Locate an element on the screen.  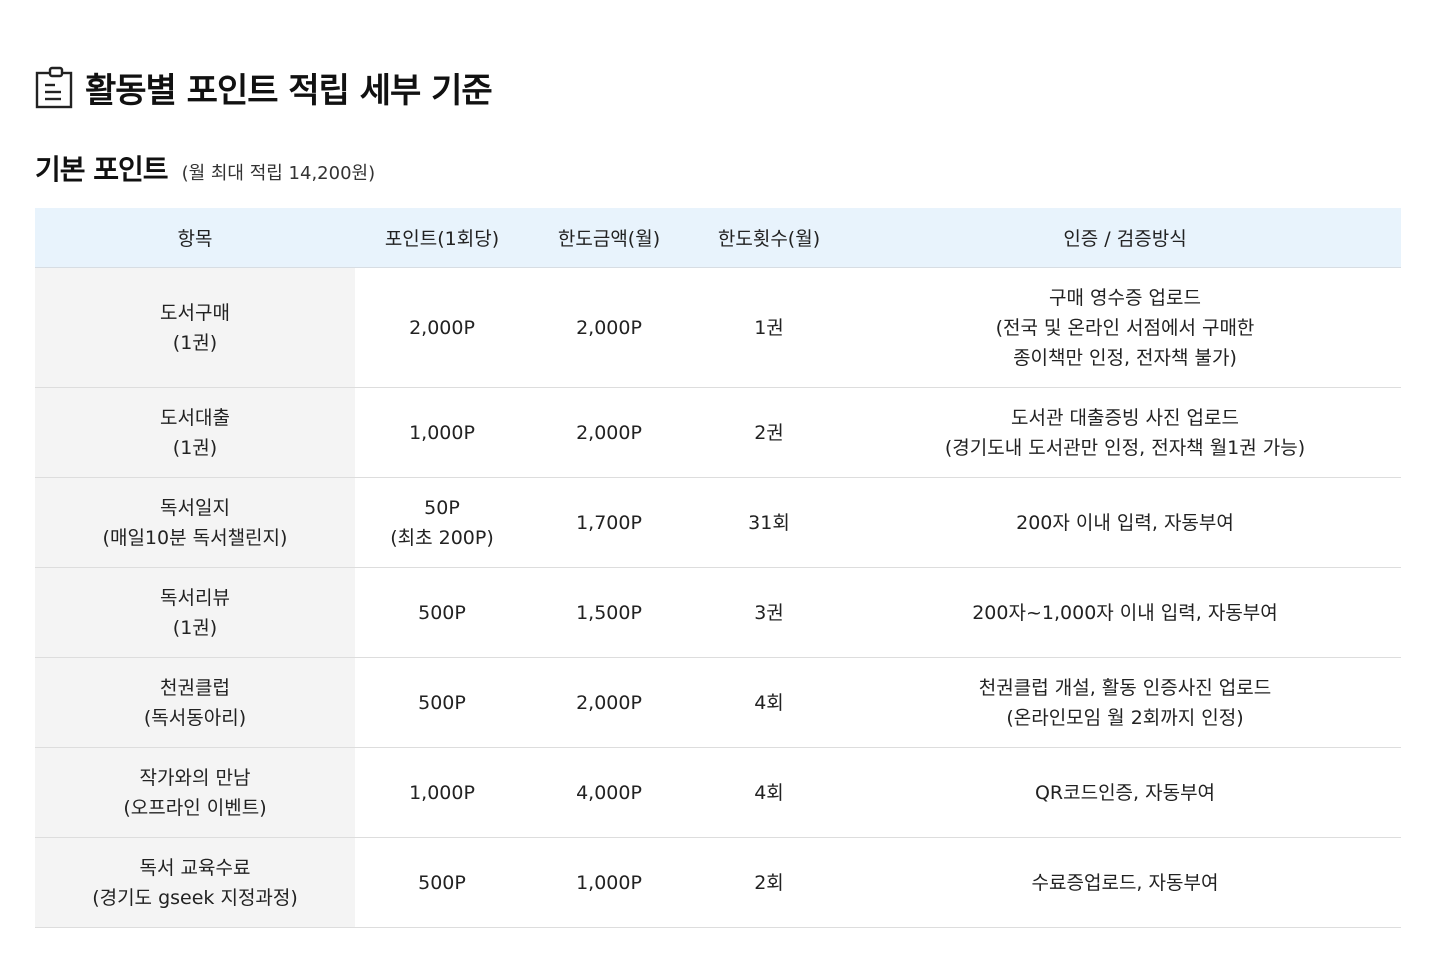
cell-item-line: 독서 교육수료 is located at coordinates (195, 867).